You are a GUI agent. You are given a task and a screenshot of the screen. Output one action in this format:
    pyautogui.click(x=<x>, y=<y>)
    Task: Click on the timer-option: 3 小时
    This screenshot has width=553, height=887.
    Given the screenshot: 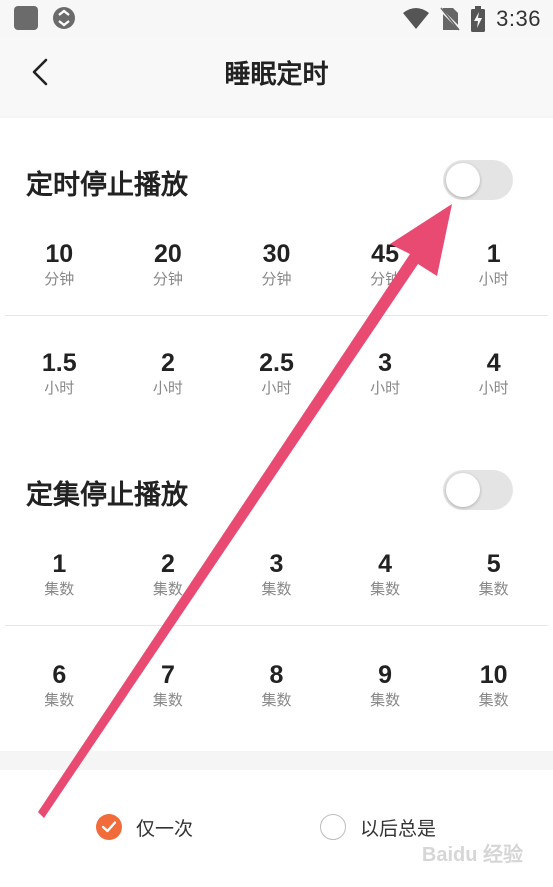 What is the action you would take?
    pyautogui.click(x=385, y=374)
    